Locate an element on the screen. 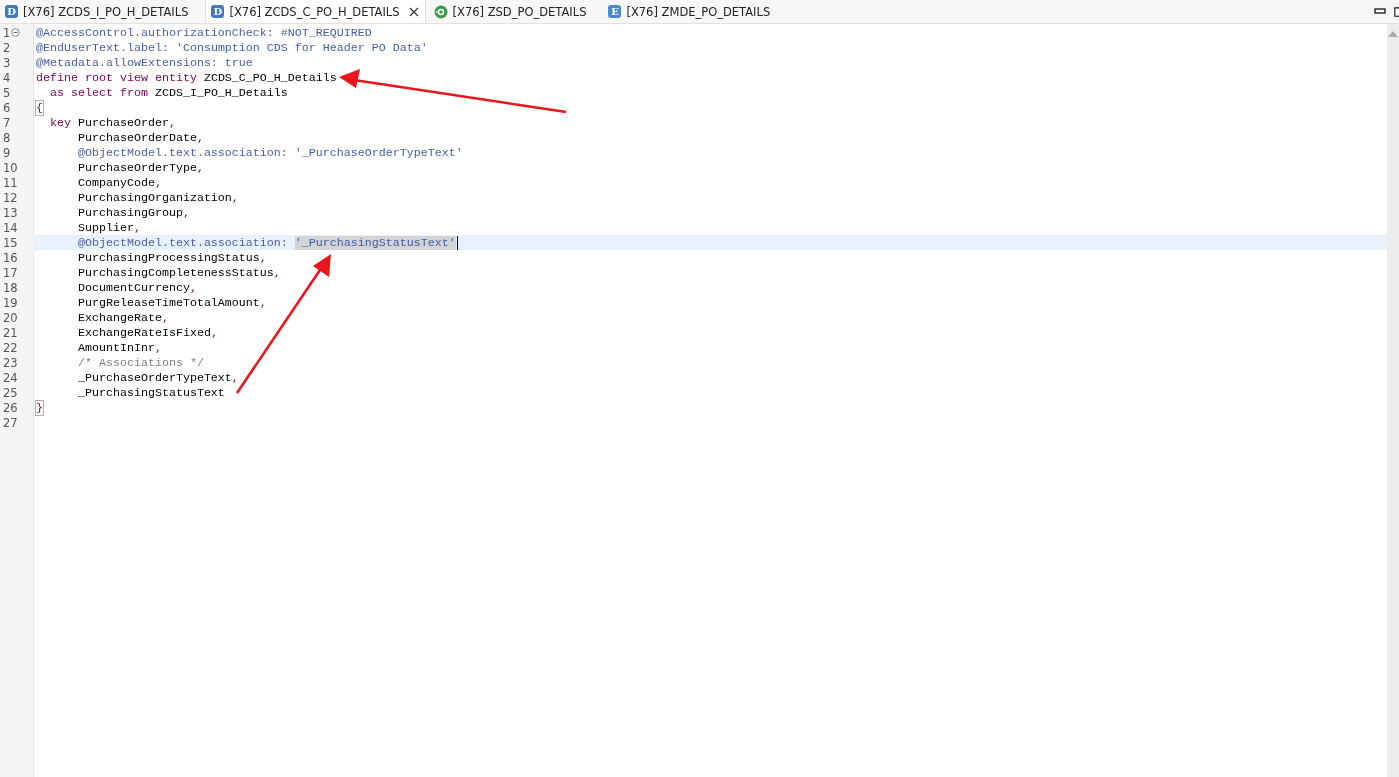 Image resolution: width=1399 pixels, height=777 pixels. line-number: 27 is located at coordinates (10, 422).